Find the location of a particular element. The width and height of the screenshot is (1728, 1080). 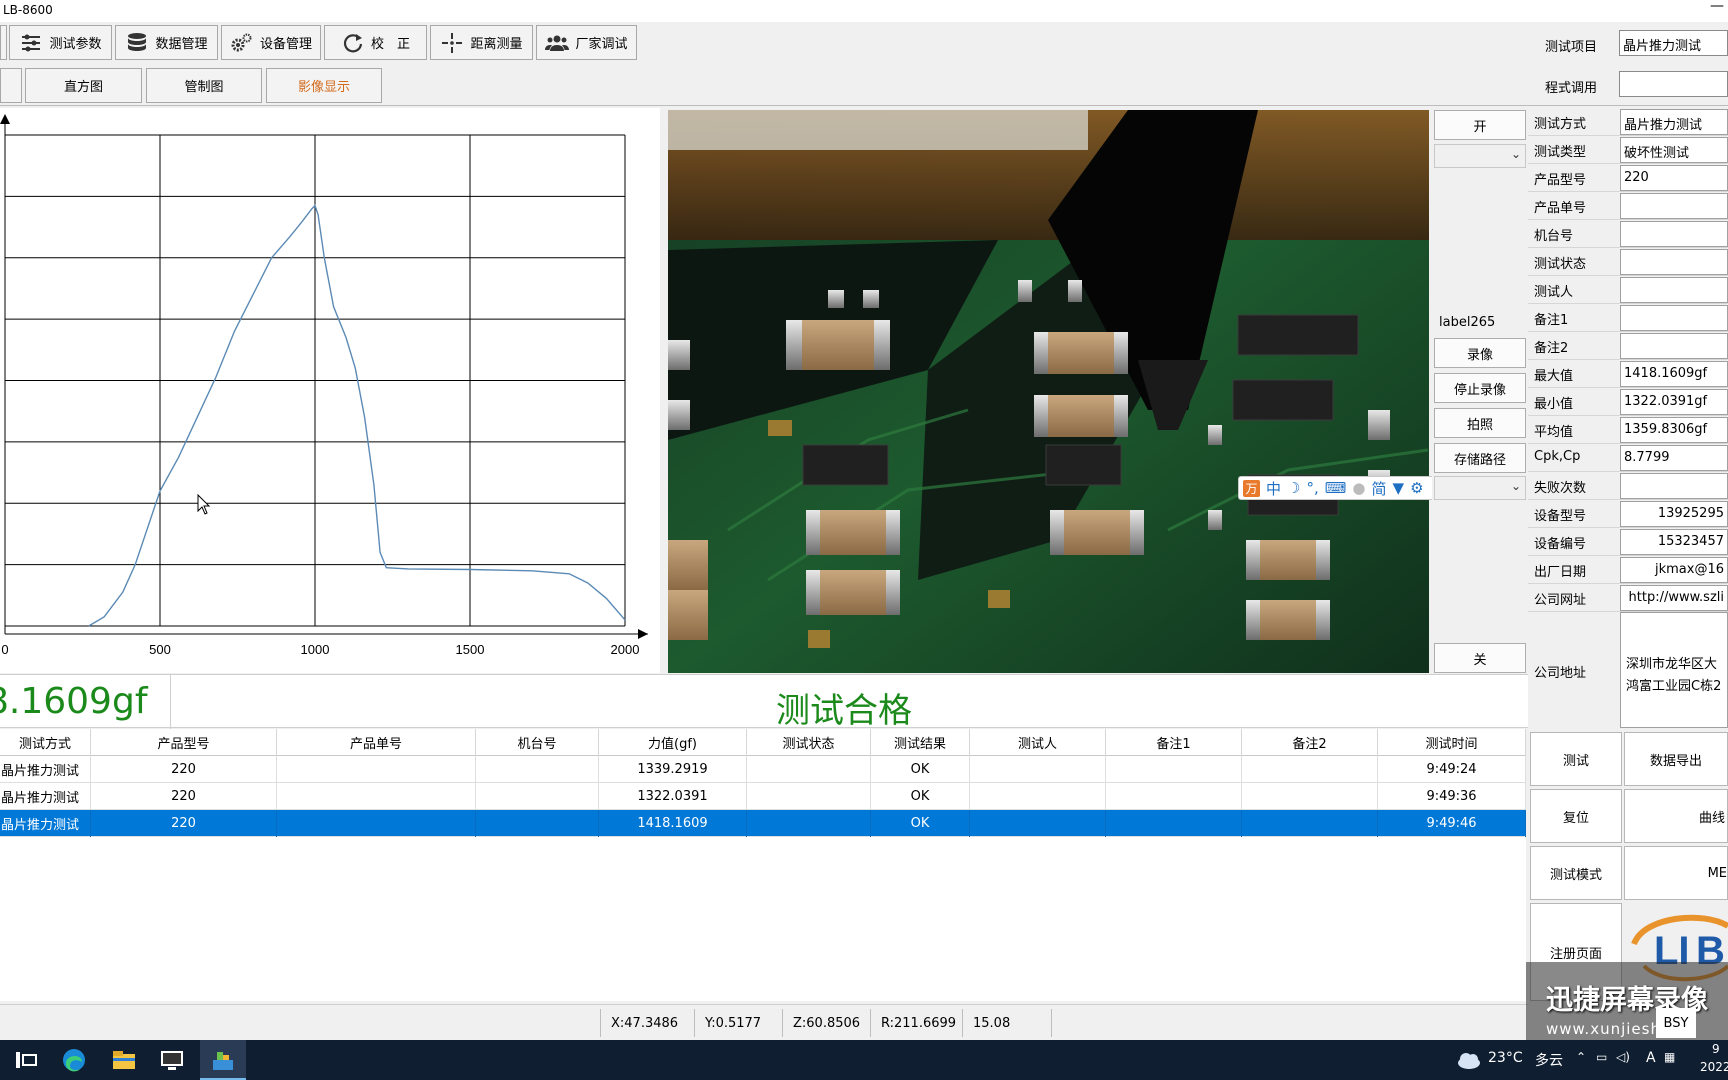

moon-icon: ☽ is located at coordinates (1293, 488).